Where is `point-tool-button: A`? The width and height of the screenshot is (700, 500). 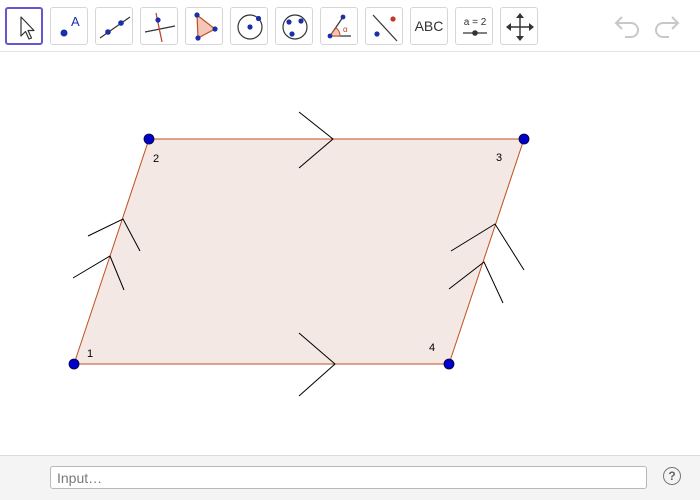
point-tool-button: A is located at coordinates (69, 26).